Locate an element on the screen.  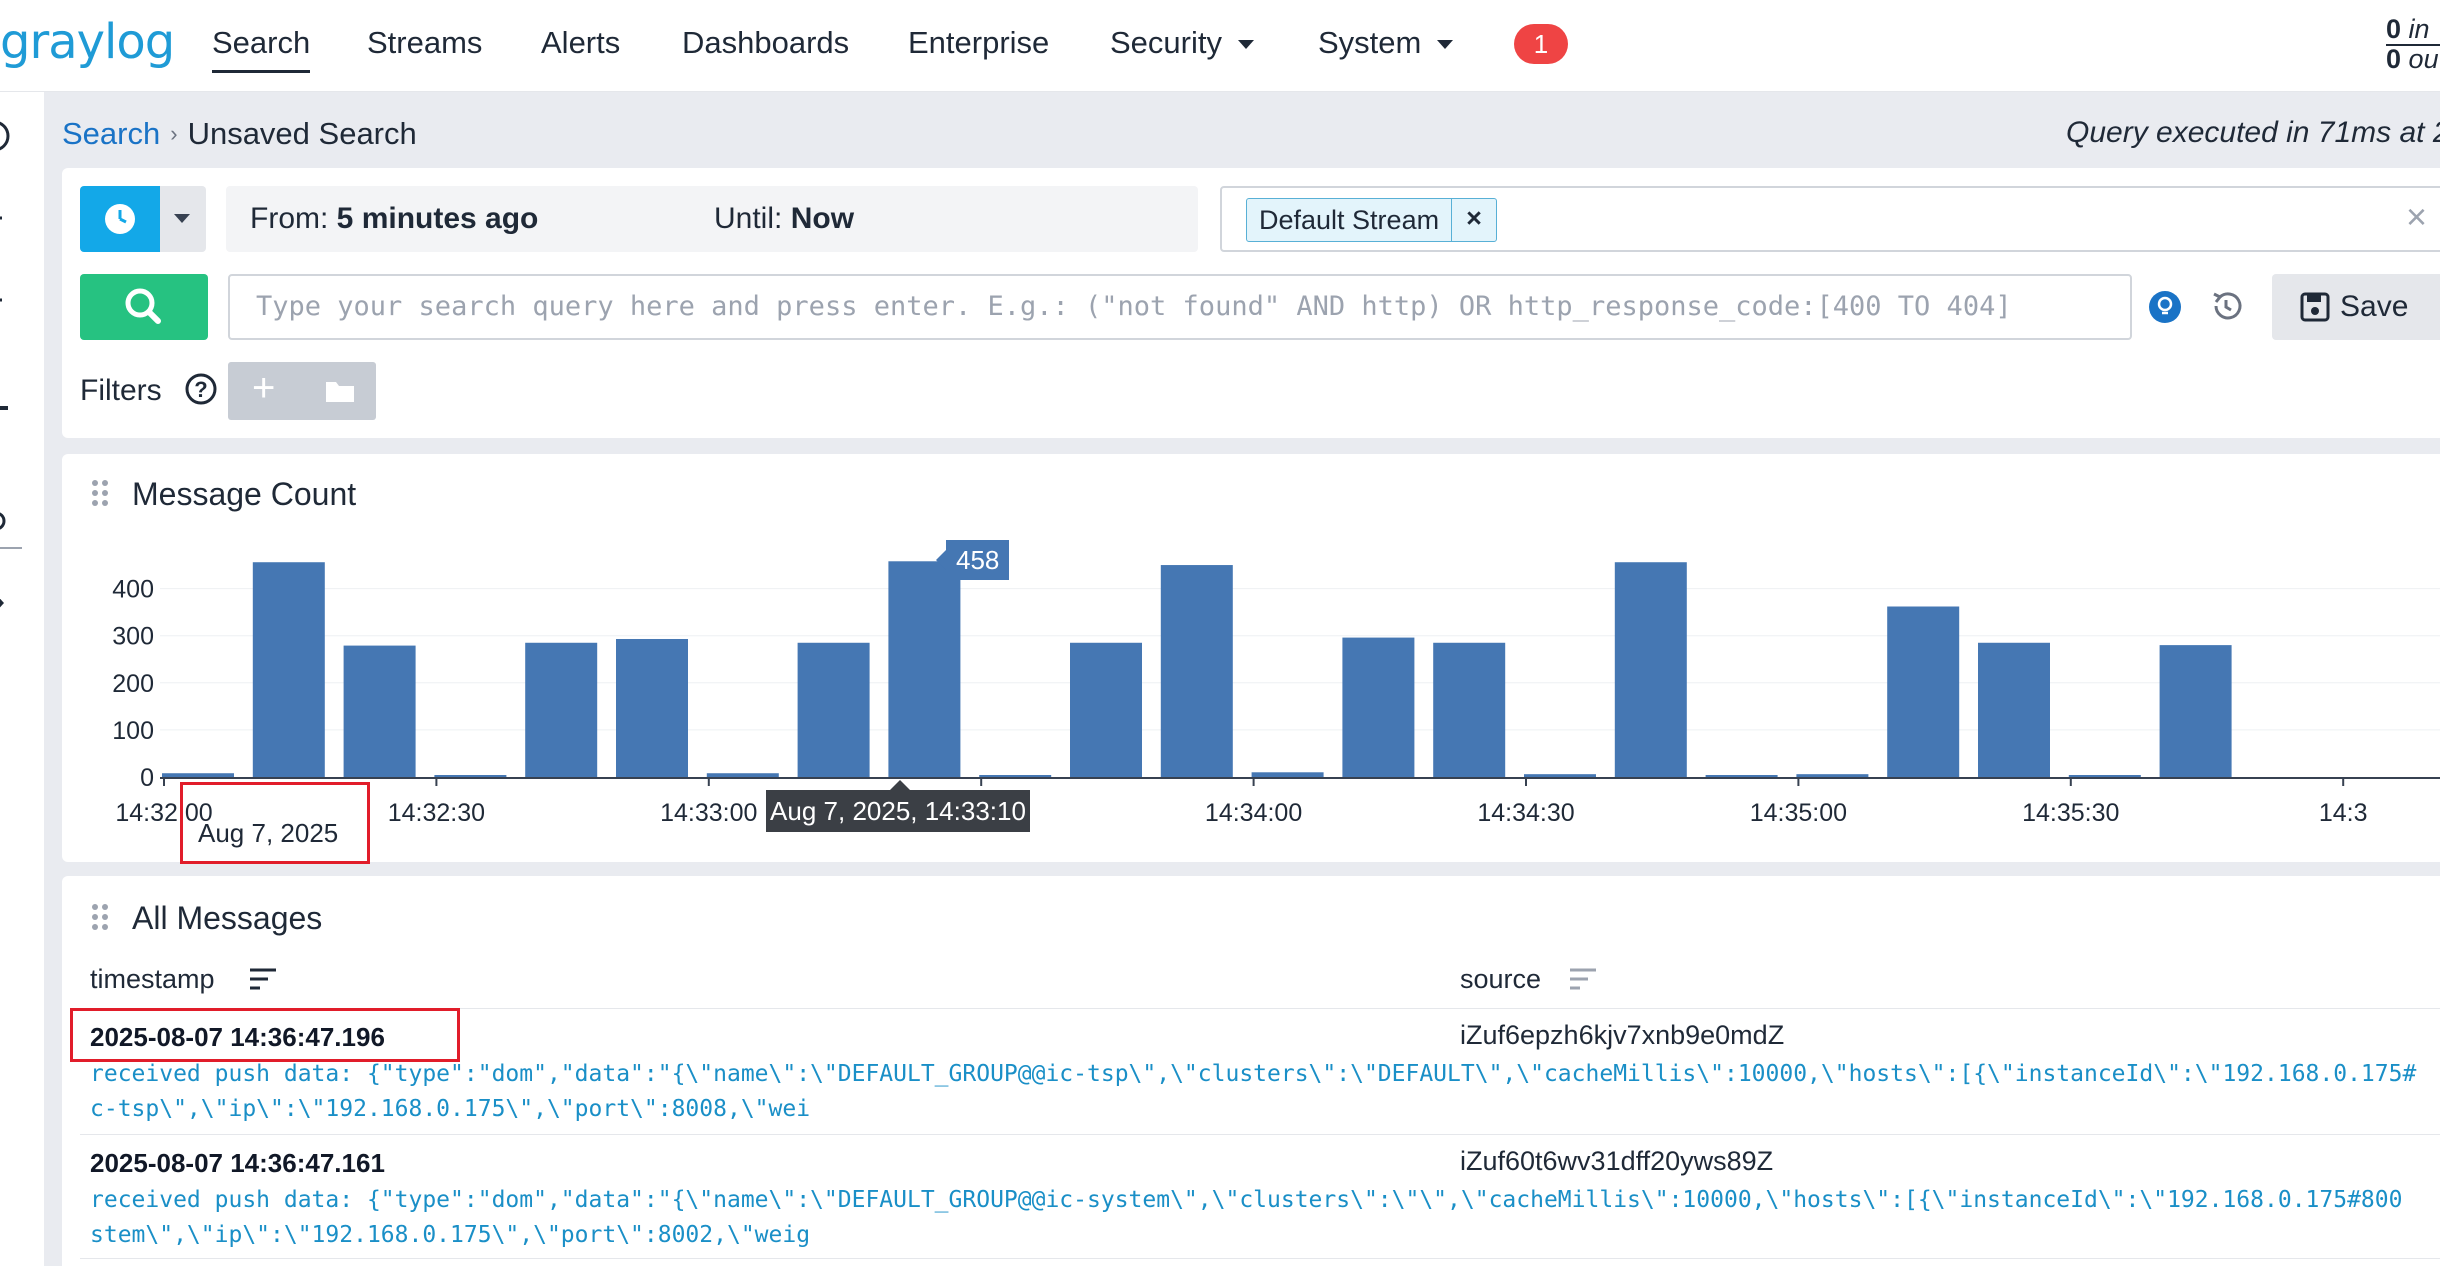
nav-streams: Streams is located at coordinates (424, 43).